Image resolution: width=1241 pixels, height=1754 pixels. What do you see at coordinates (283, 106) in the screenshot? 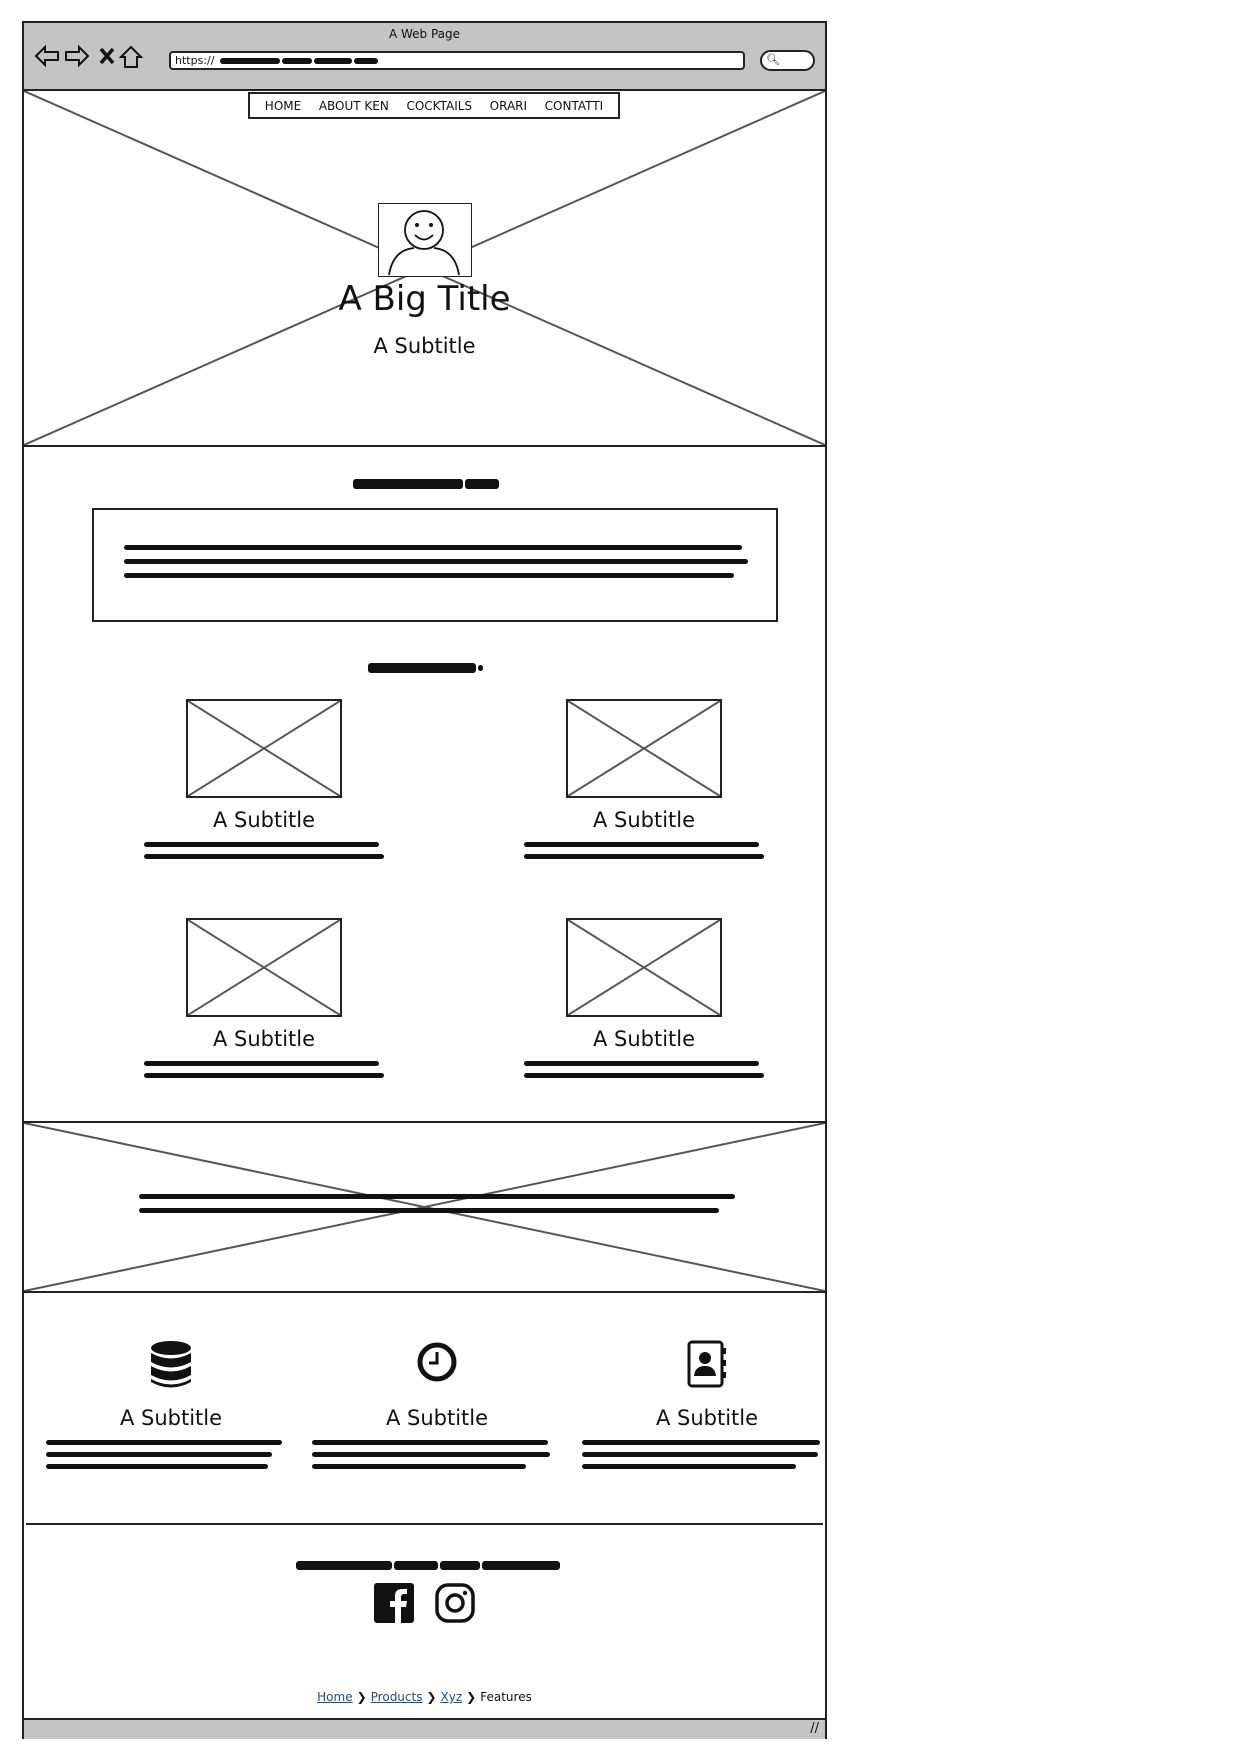
I see `nav-item-home: HOME` at bounding box center [283, 106].